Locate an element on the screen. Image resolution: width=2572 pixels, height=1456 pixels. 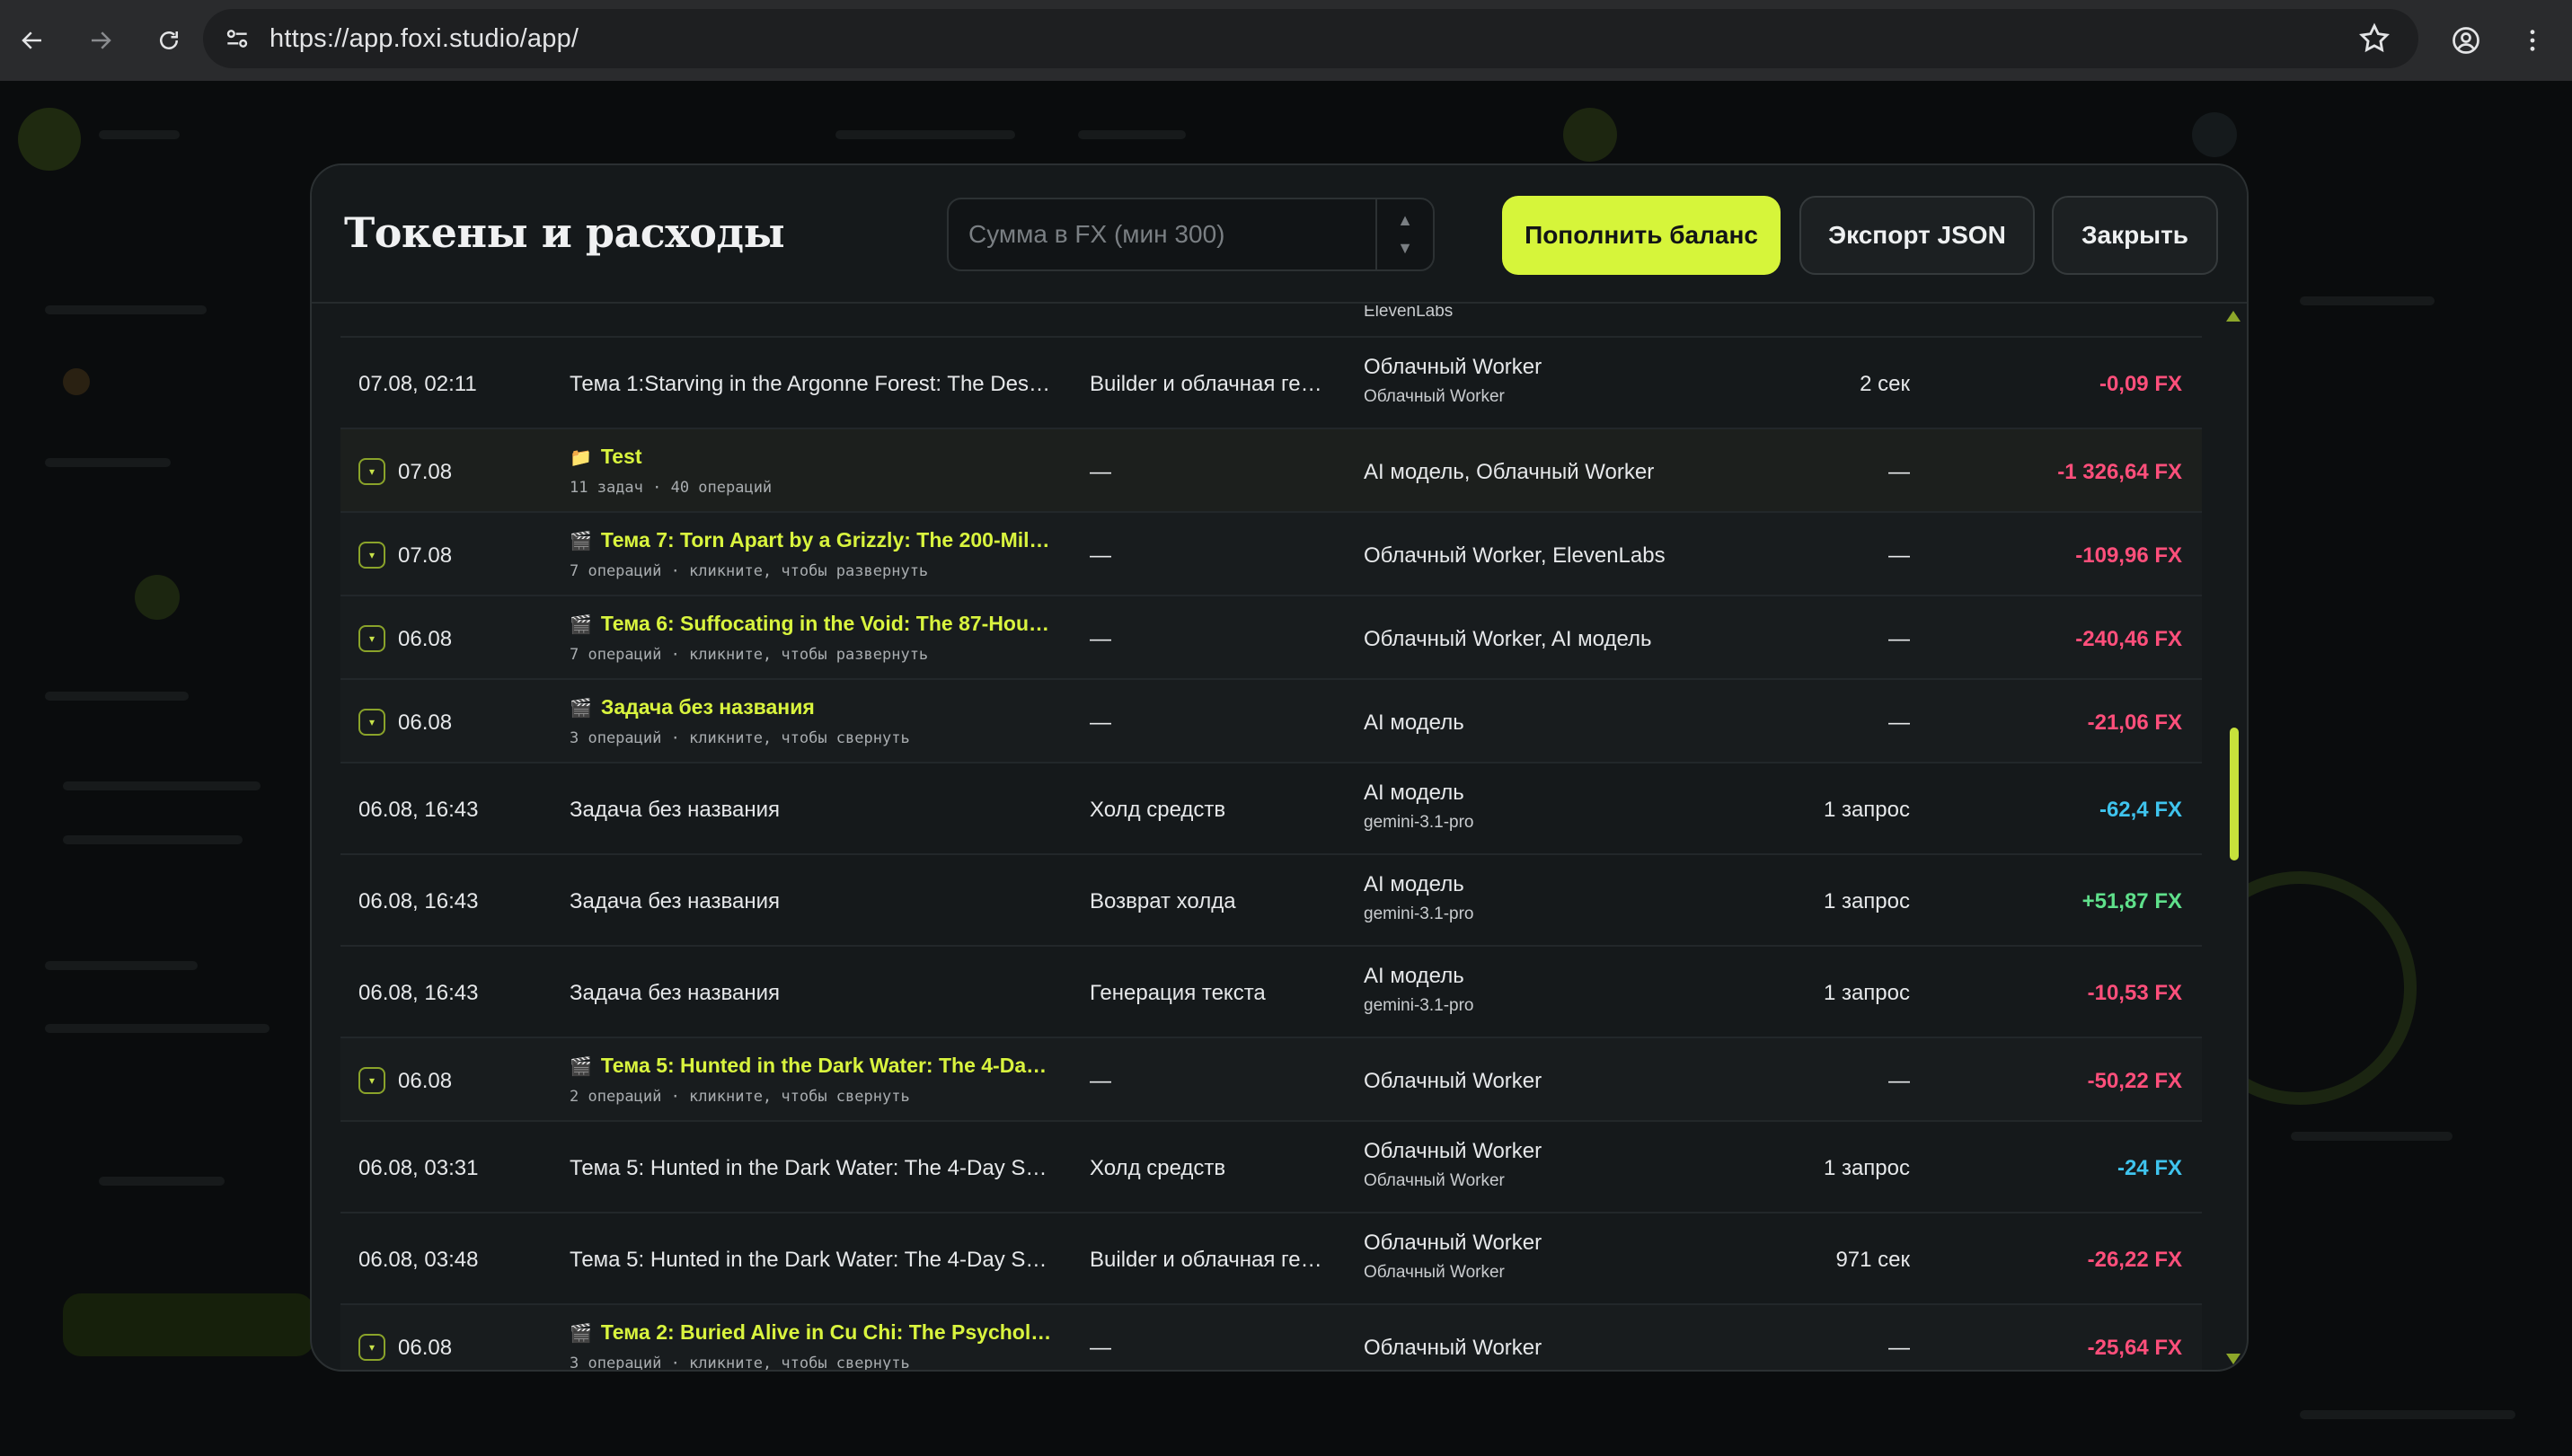
stepper-up-icon: ▲ is located at coordinates (1405, 220).